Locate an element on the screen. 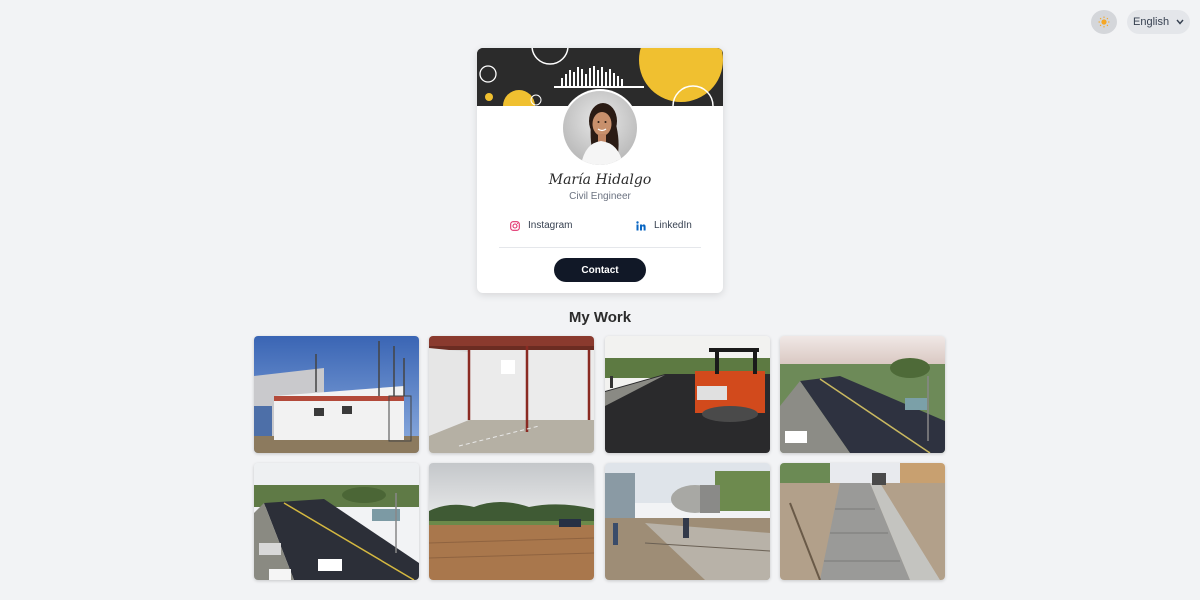 This screenshot has width=1200, height=600. card-divider is located at coordinates (600, 247).